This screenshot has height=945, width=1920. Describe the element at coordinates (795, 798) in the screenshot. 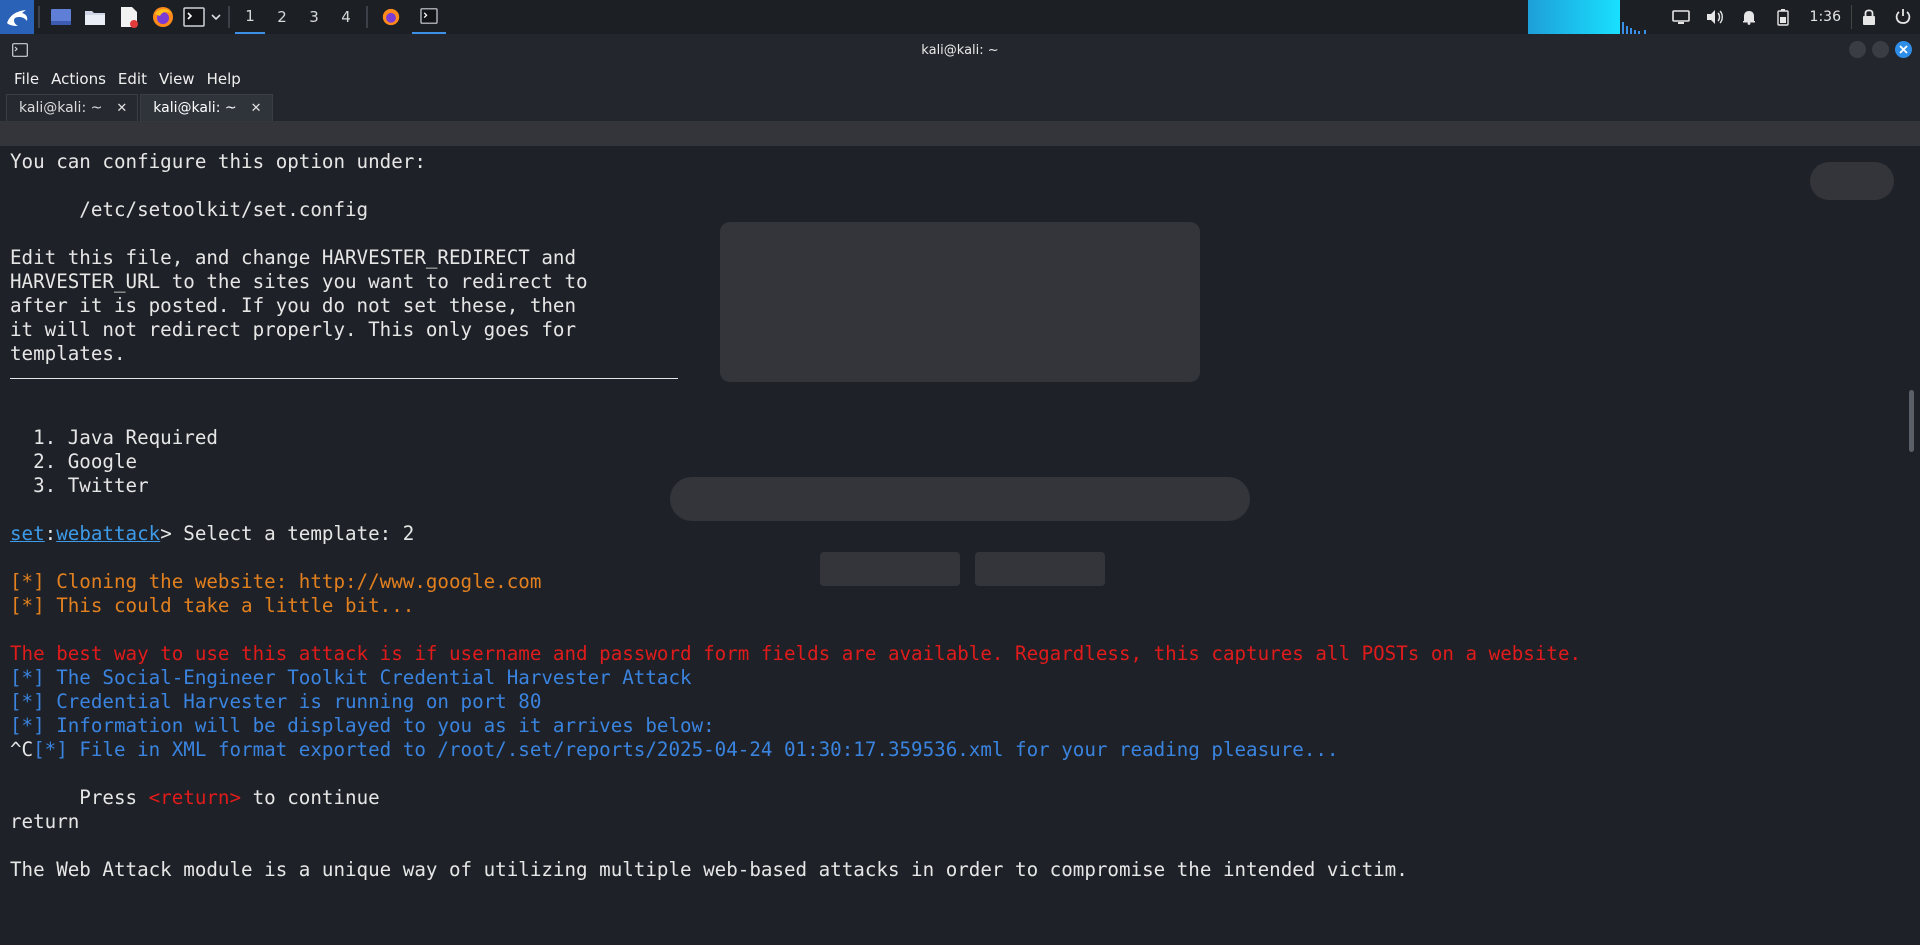

I see `press-return-line: Press <return> to continue` at that location.